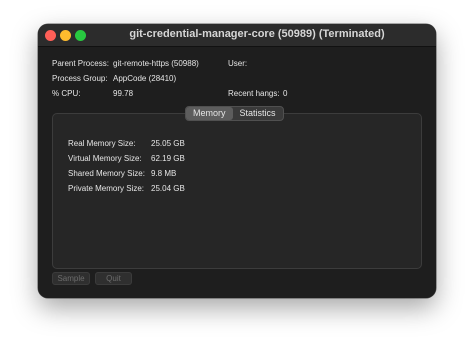  What do you see at coordinates (106, 173) in the screenshot?
I see `shared-memory-label: Shared Memory Size:` at bounding box center [106, 173].